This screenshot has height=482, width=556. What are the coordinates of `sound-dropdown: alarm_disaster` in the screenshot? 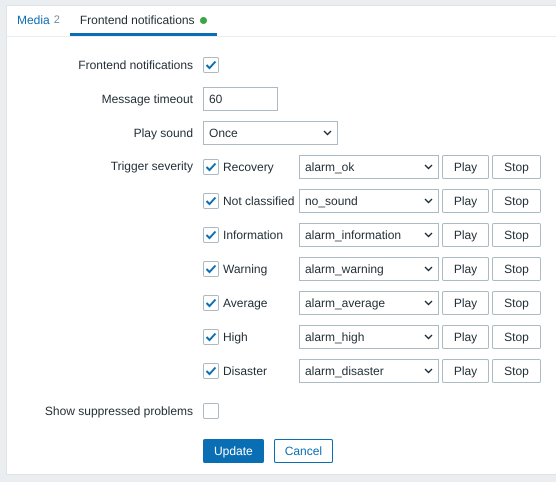 It's located at (369, 371).